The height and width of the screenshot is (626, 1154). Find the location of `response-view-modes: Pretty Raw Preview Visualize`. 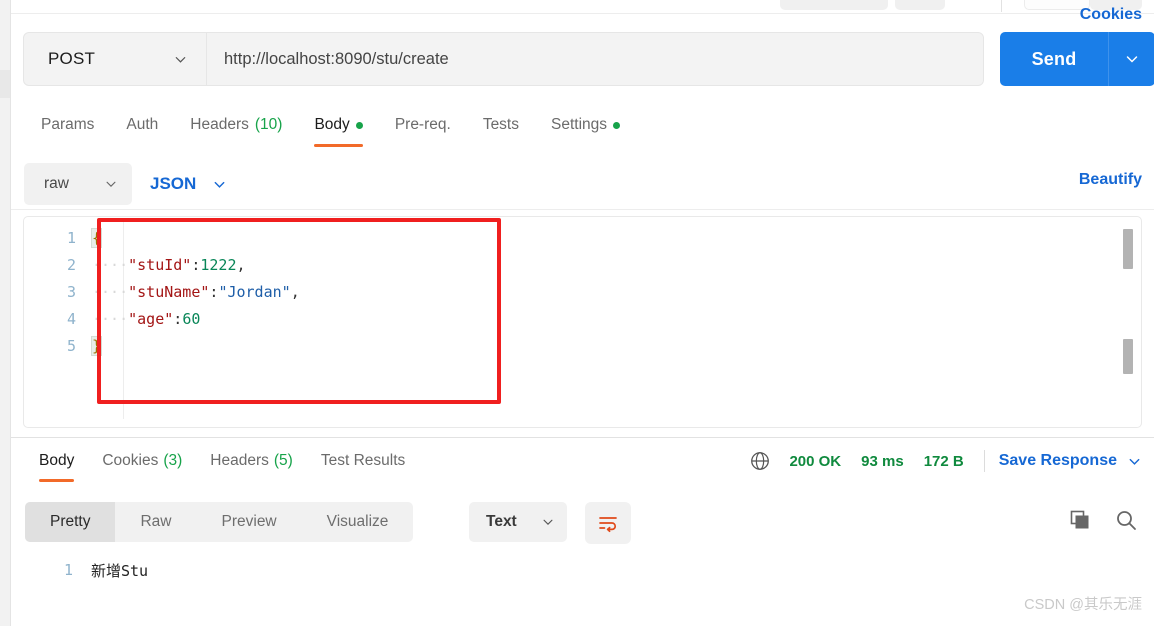

response-view-modes: Pretty Raw Preview Visualize is located at coordinates (219, 522).